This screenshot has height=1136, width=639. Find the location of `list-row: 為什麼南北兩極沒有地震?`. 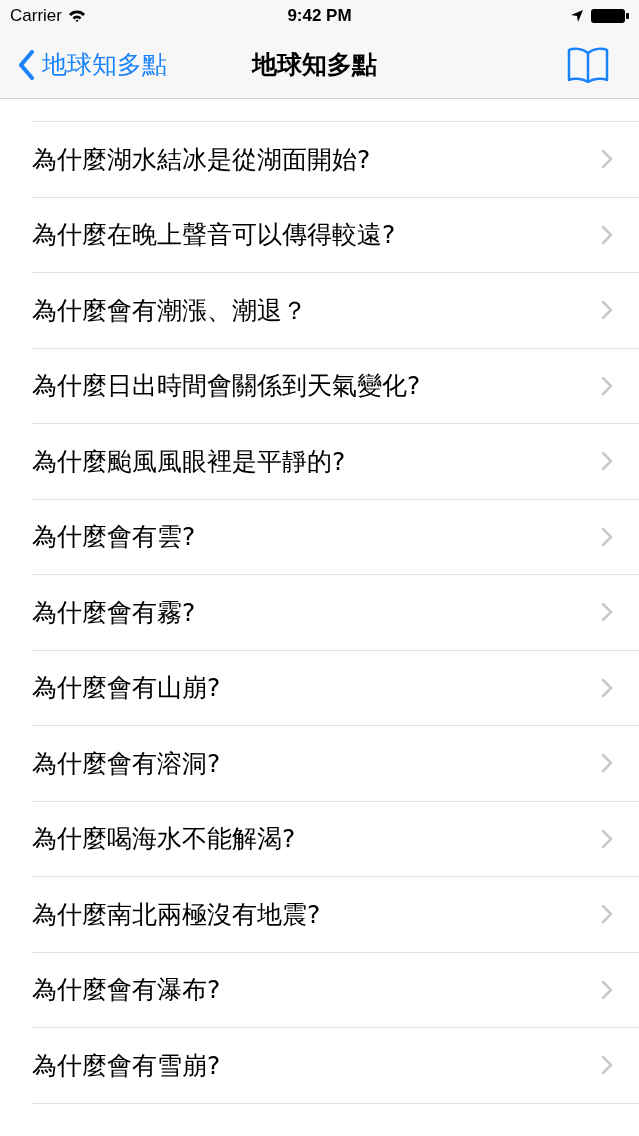

list-row: 為什麼南北兩極沒有地震? is located at coordinates (335, 914).